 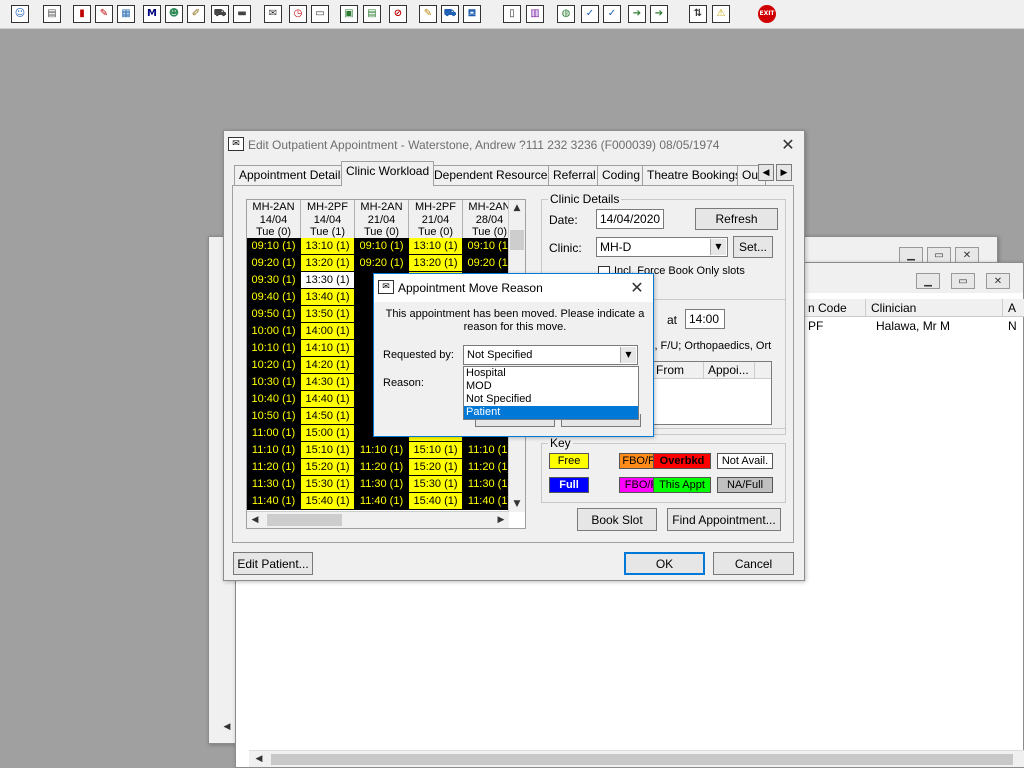 What do you see at coordinates (328, 382) in the screenshot?
I see `slot-cell: 14:30 (1)` at bounding box center [328, 382].